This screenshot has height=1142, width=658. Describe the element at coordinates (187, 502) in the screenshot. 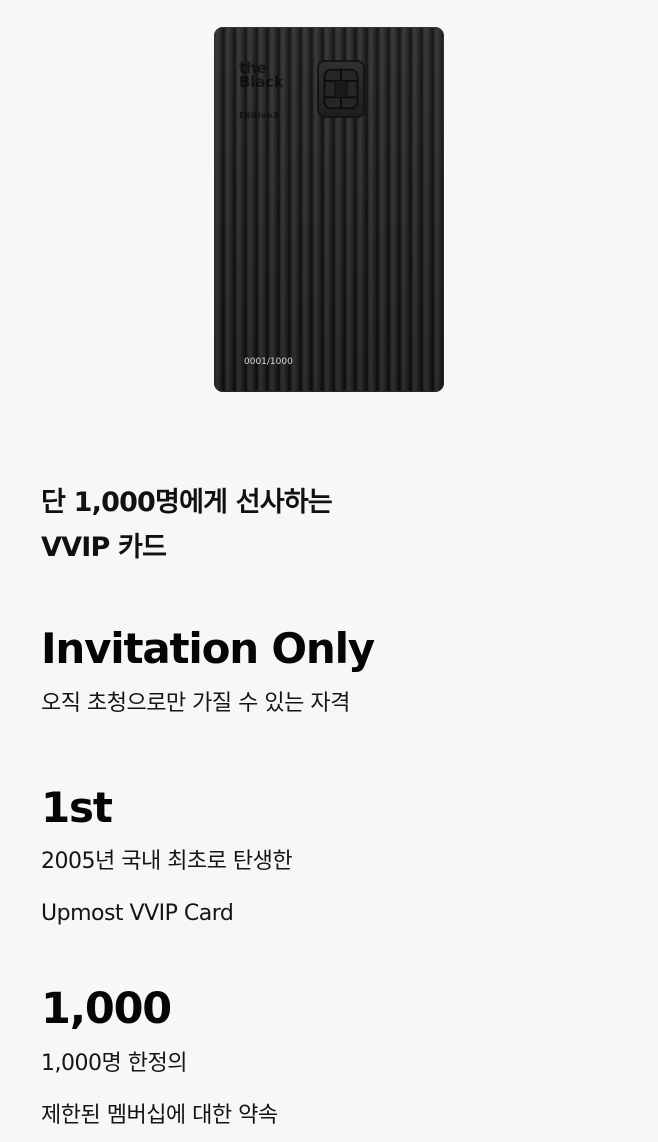

I see `headline-line-1: 단 1,000명에게 선사하는` at that location.